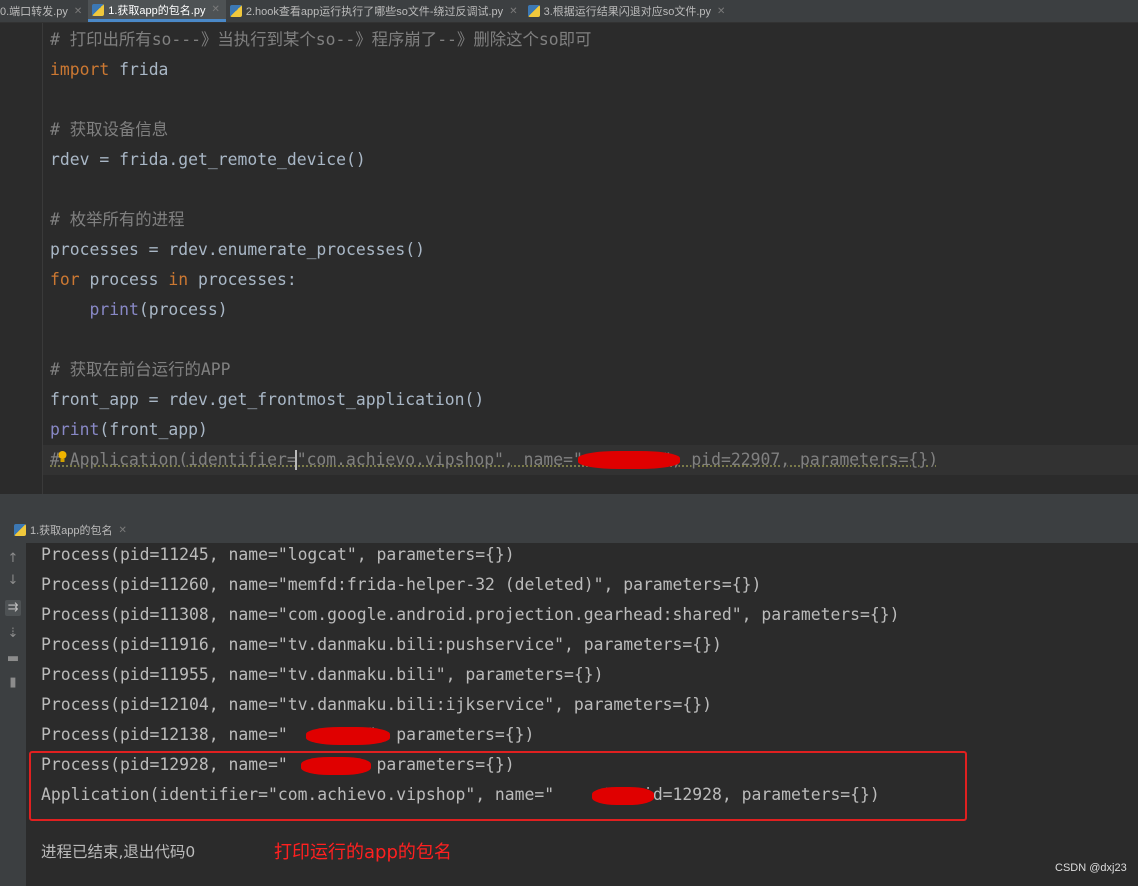  Describe the element at coordinates (21, 258) in the screenshot. I see `line-gutter` at that location.